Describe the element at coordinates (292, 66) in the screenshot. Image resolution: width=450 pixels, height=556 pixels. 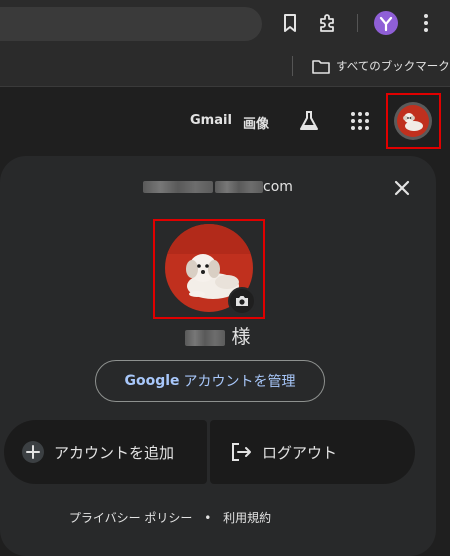
I see `bookmarks-divider` at that location.